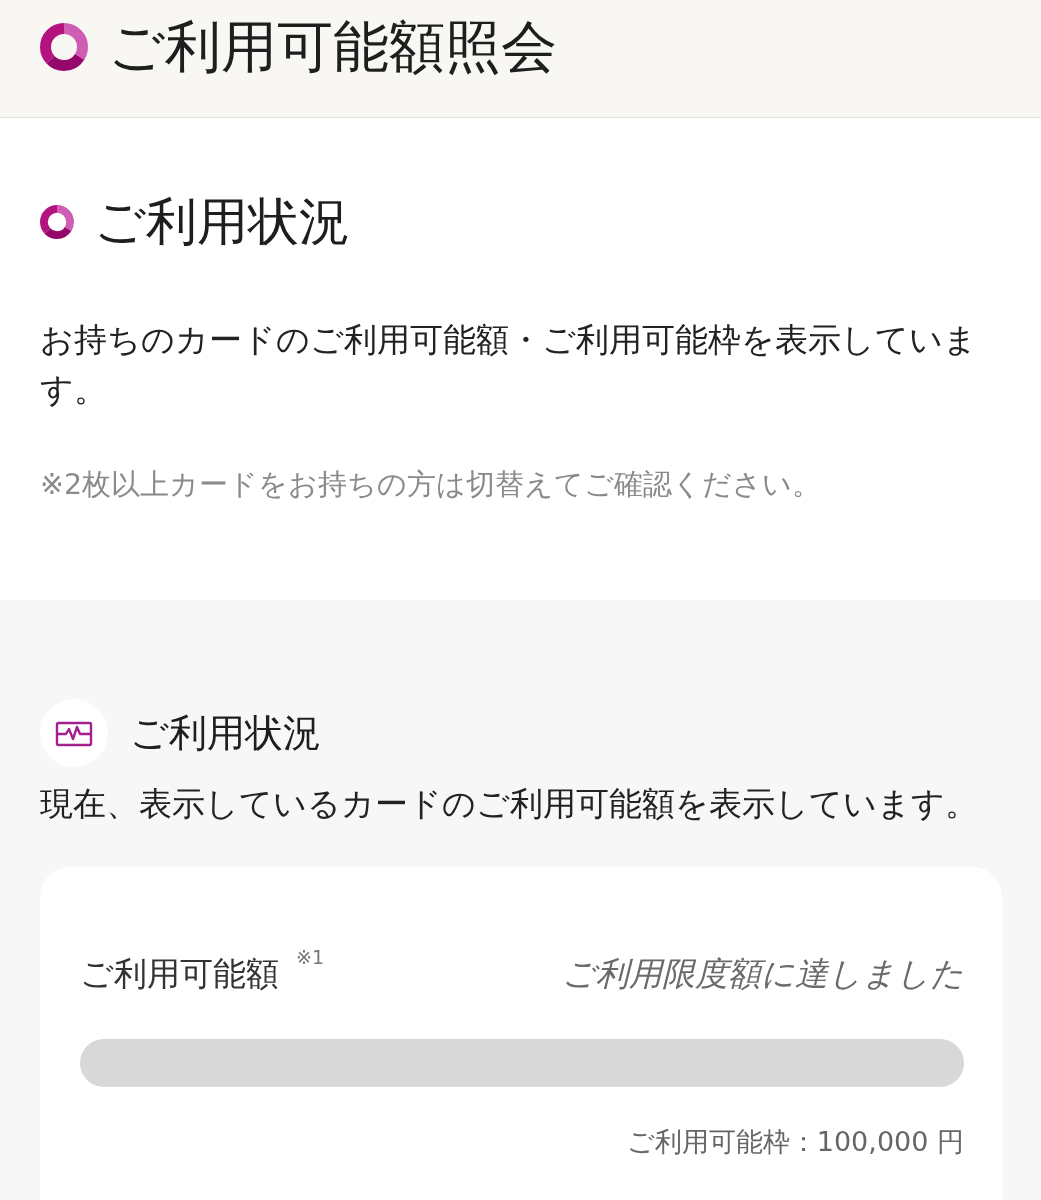  Describe the element at coordinates (332, 47) in the screenshot. I see `page-title: ご利用可能額照会` at that location.